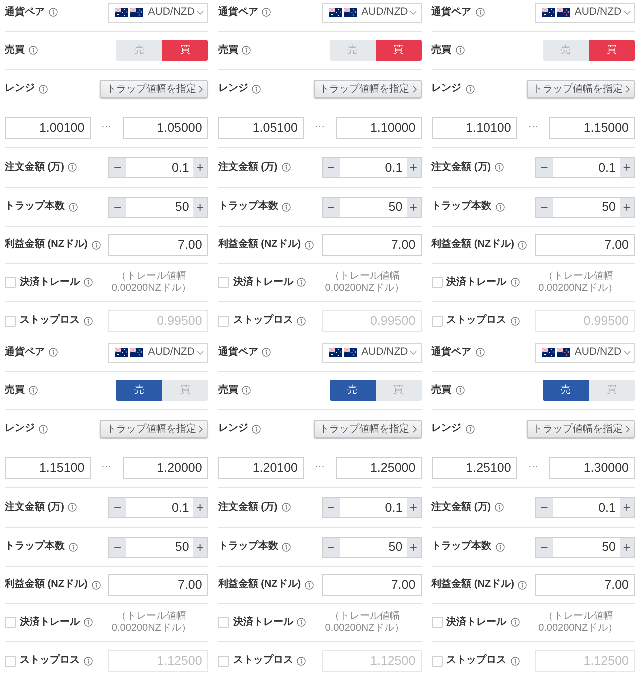 The height and width of the screenshot is (680, 640). Describe the element at coordinates (165, 467) in the screenshot. I see `range-to-field: 1.20000` at that location.